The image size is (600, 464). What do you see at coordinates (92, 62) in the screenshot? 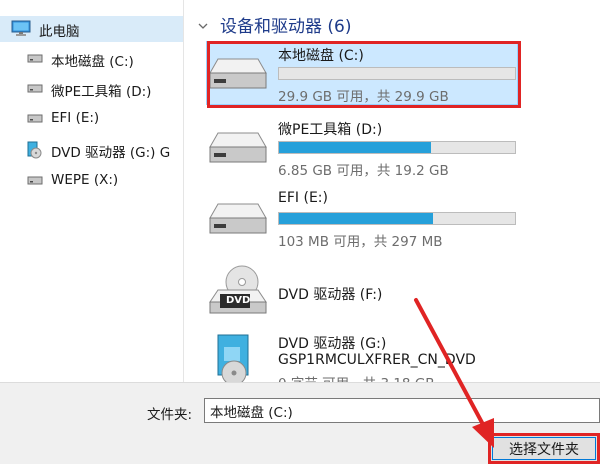
I see `sidebar-item-label: 本地磁盘 (C:)` at bounding box center [92, 62].